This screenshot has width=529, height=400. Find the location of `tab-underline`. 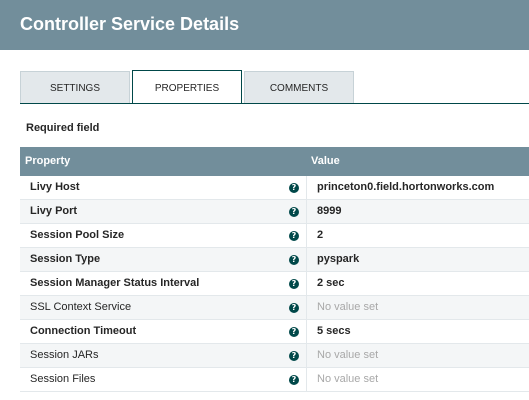

tab-underline is located at coordinates (274, 103).